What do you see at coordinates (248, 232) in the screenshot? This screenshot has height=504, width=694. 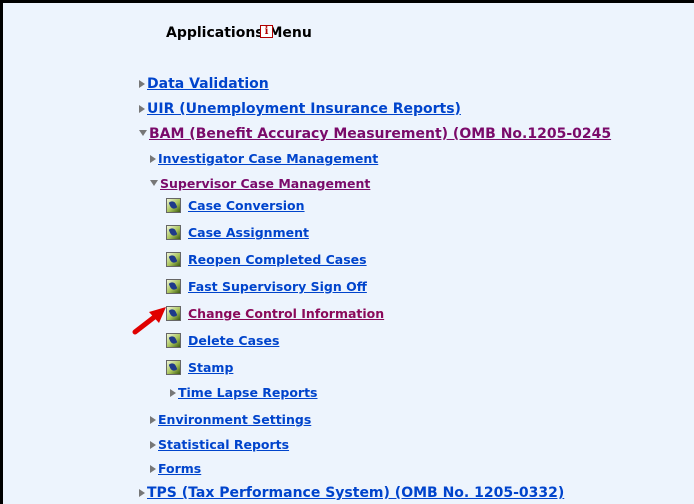 I see `link-case-assignment: Case Assignment` at bounding box center [248, 232].